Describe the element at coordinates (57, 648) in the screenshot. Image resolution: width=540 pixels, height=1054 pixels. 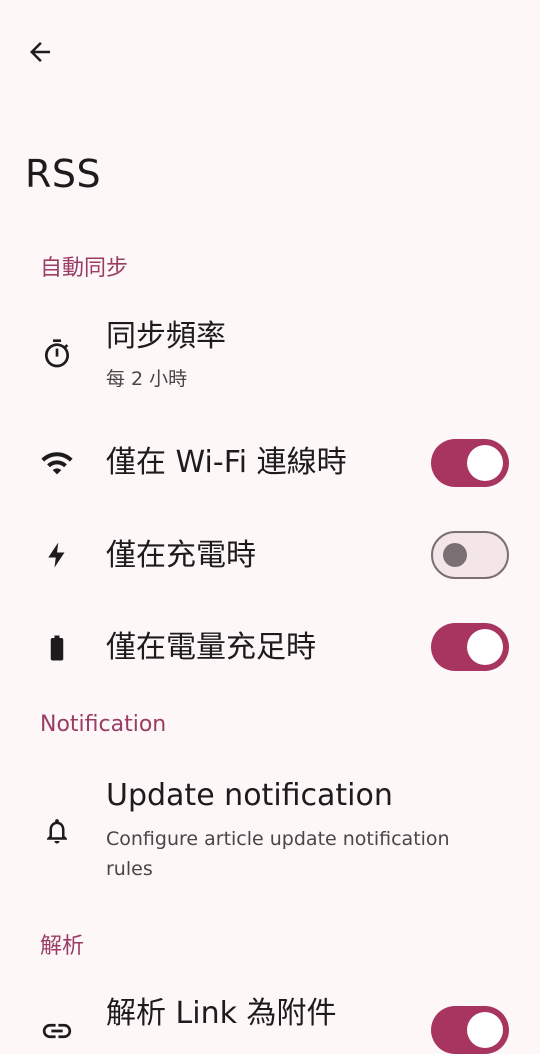
I see `battery-icon` at that location.